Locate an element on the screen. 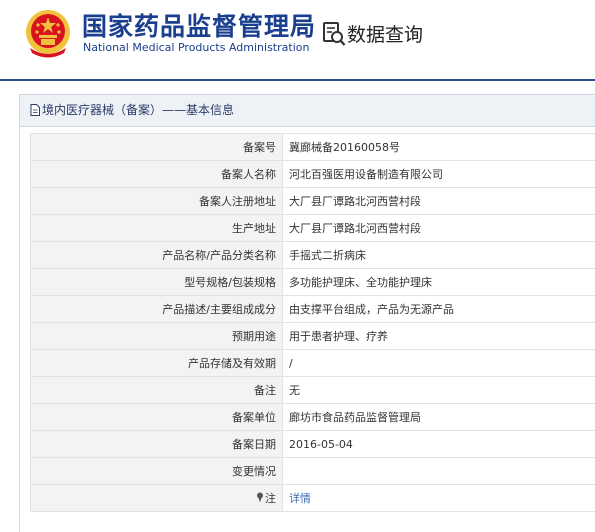 The image size is (595, 532). field-value: 2016-05-04 is located at coordinates (439, 444).